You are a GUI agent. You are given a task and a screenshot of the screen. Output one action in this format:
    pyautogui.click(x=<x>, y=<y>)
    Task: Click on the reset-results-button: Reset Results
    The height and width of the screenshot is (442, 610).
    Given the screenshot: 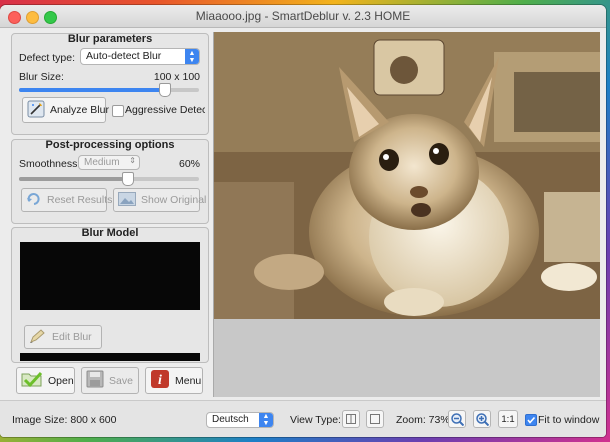 What is the action you would take?
    pyautogui.click(x=66, y=200)
    